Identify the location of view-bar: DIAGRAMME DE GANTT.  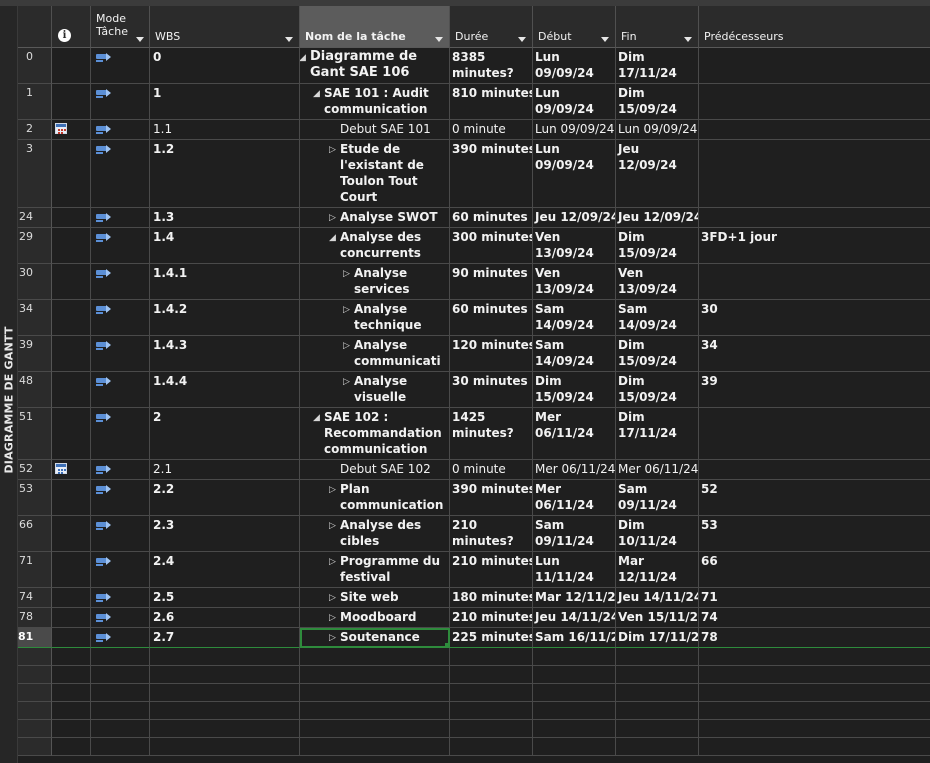
(9, 384).